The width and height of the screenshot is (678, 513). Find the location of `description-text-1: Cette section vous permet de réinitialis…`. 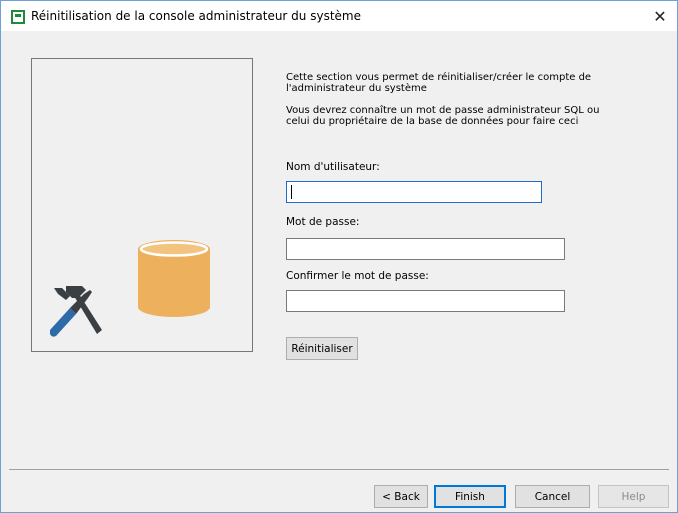

description-text-1: Cette section vous permet de réinitialis… is located at coordinates (439, 83).